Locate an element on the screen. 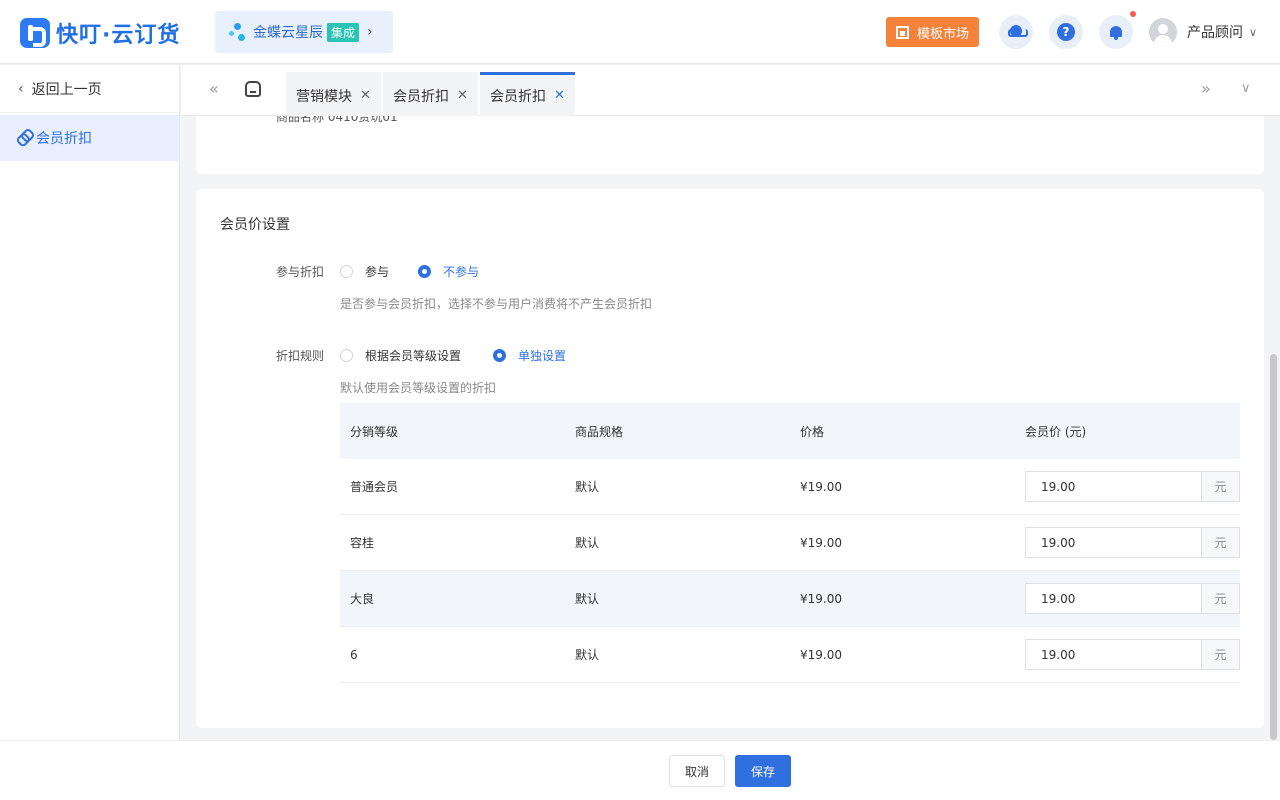 The image size is (1280, 800). back-button: ‹ 返回上一页 is located at coordinates (89, 89).